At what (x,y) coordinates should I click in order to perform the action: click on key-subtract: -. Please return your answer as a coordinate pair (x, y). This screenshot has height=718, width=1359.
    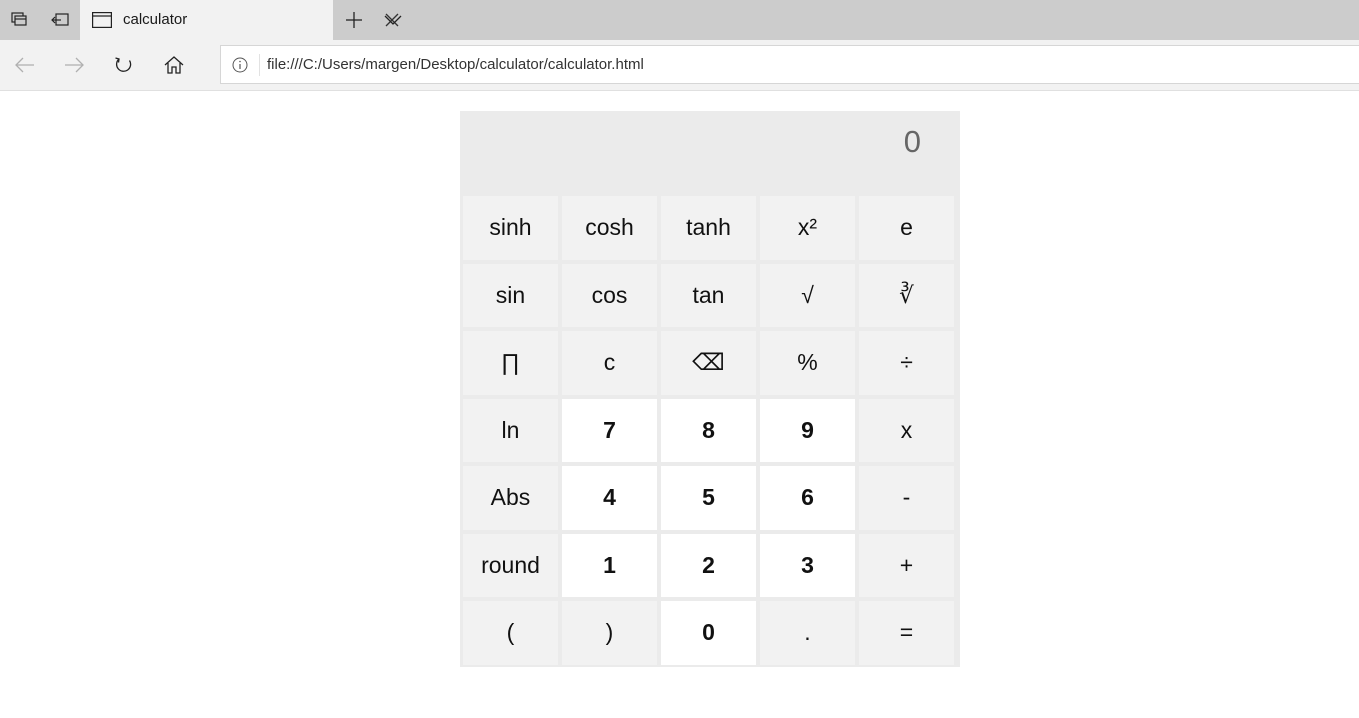
    Looking at the image, I should click on (906, 498).